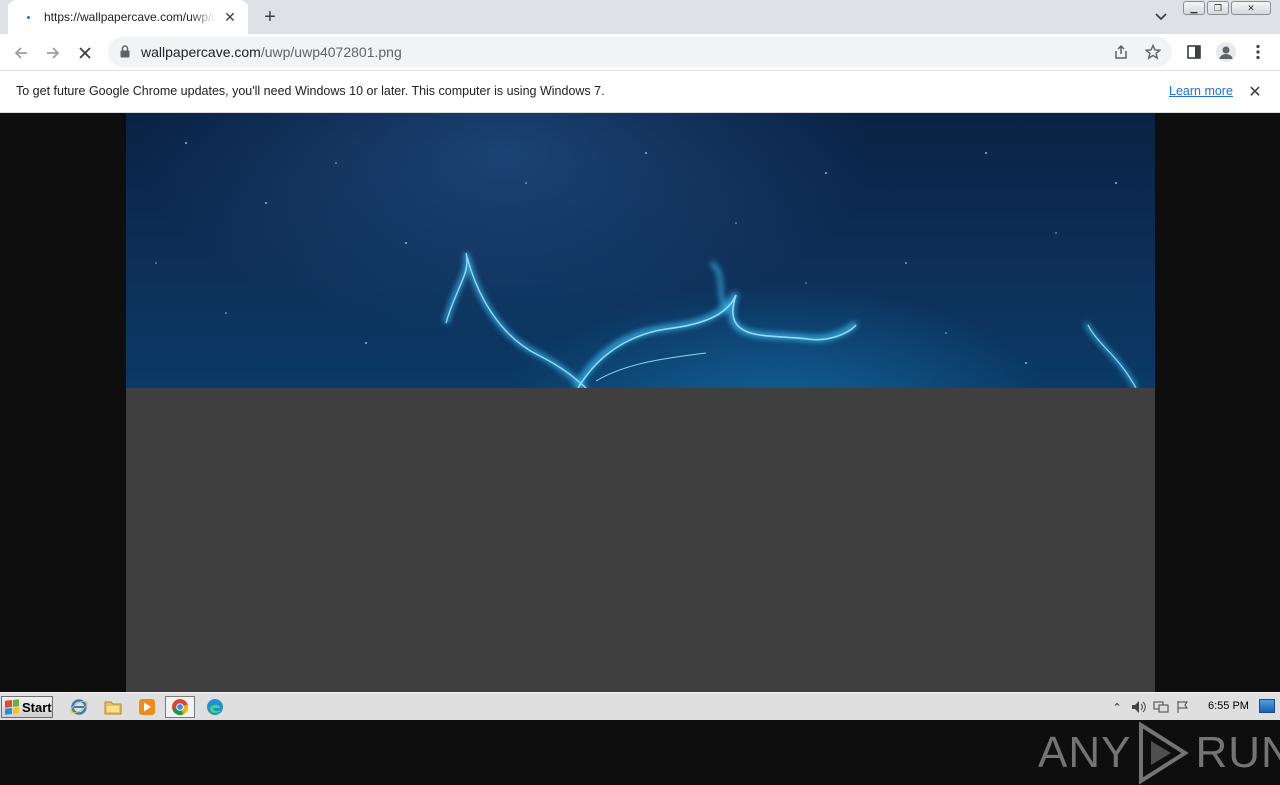 The width and height of the screenshot is (1280, 785). Describe the element at coordinates (1255, 92) in the screenshot. I see `infobar-close-icon: ✕` at that location.